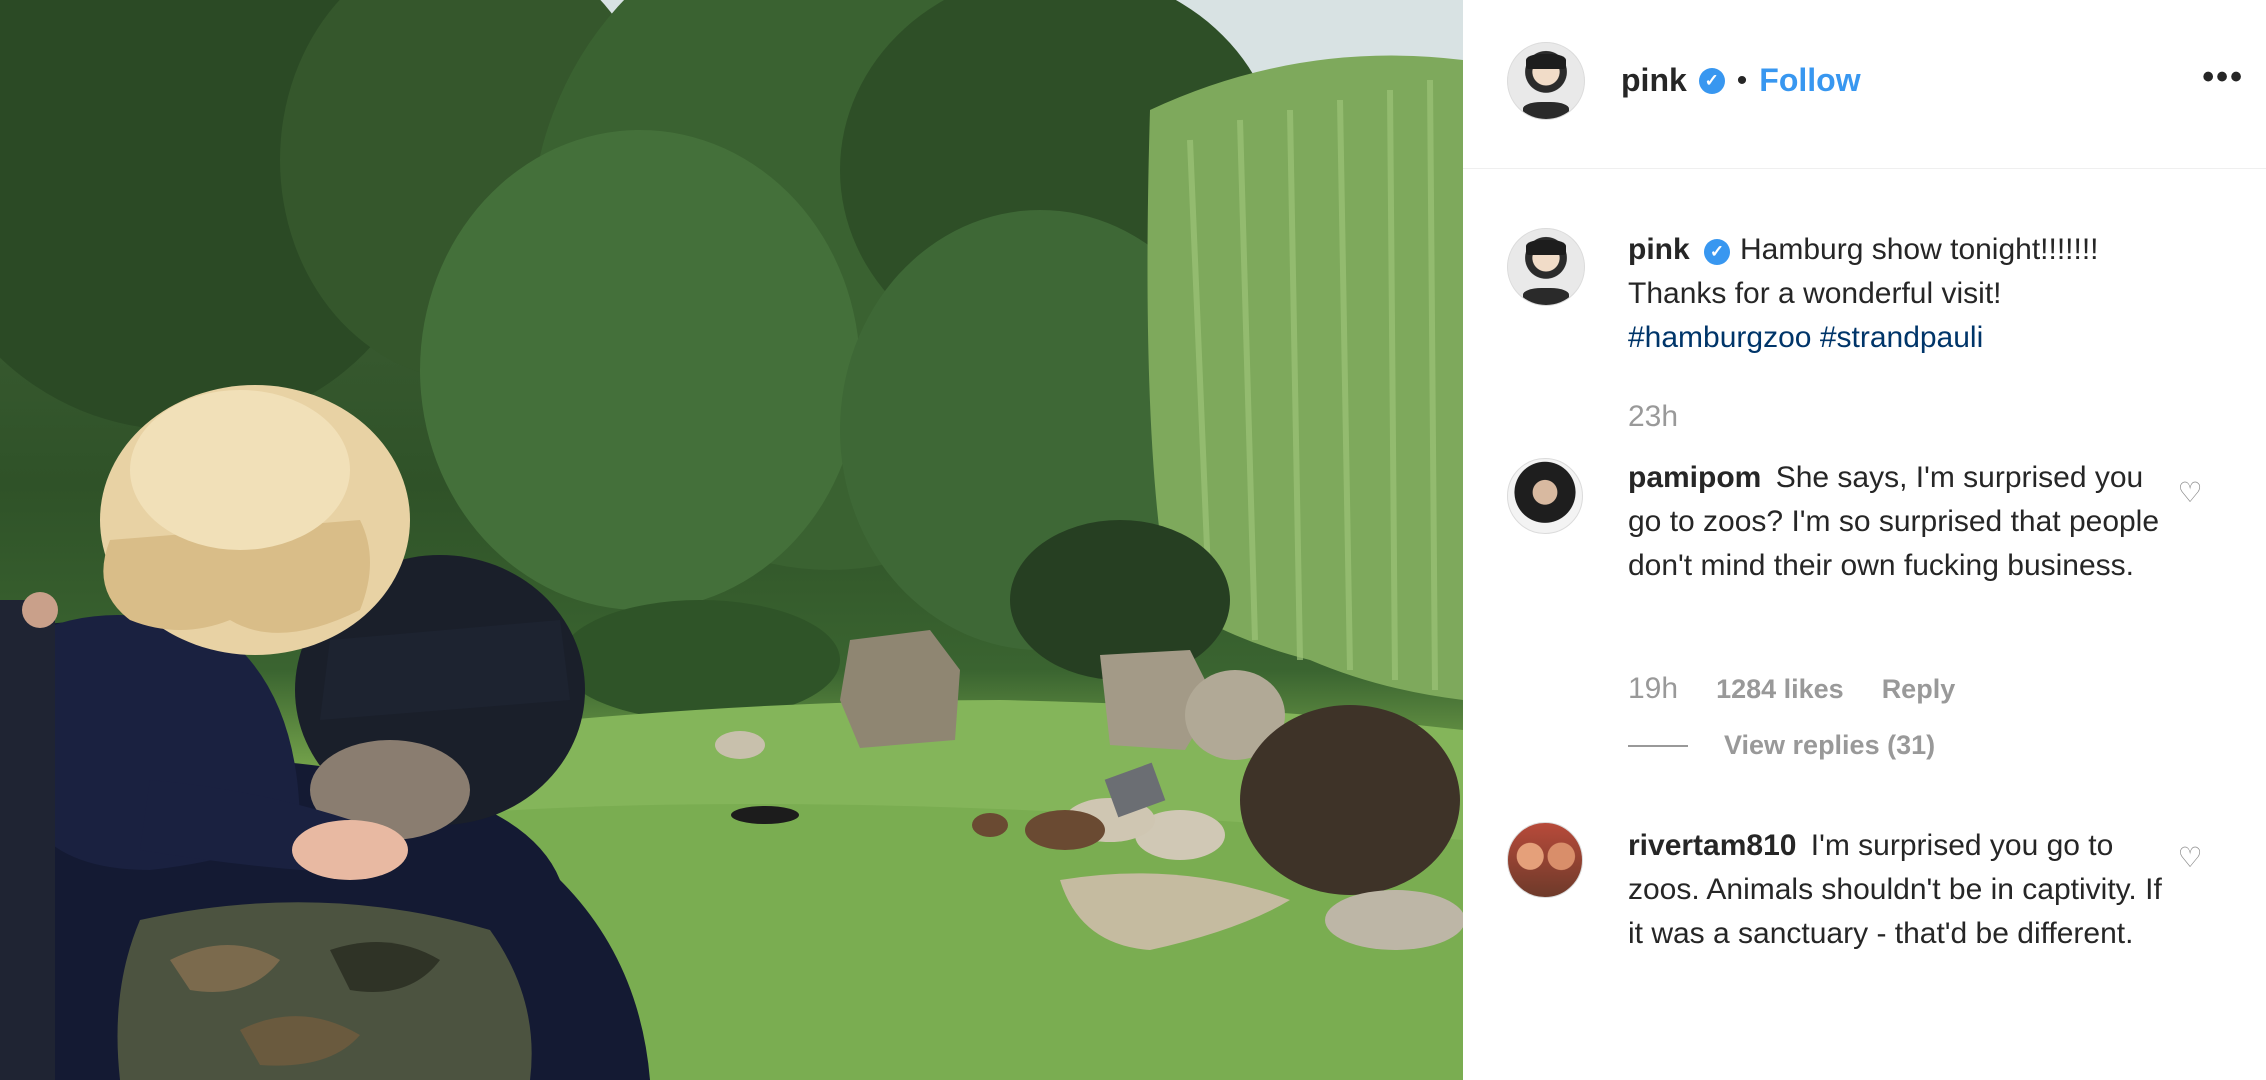  Describe the element at coordinates (1653, 689) in the screenshot. I see `comment-timestamp: 19h` at that location.